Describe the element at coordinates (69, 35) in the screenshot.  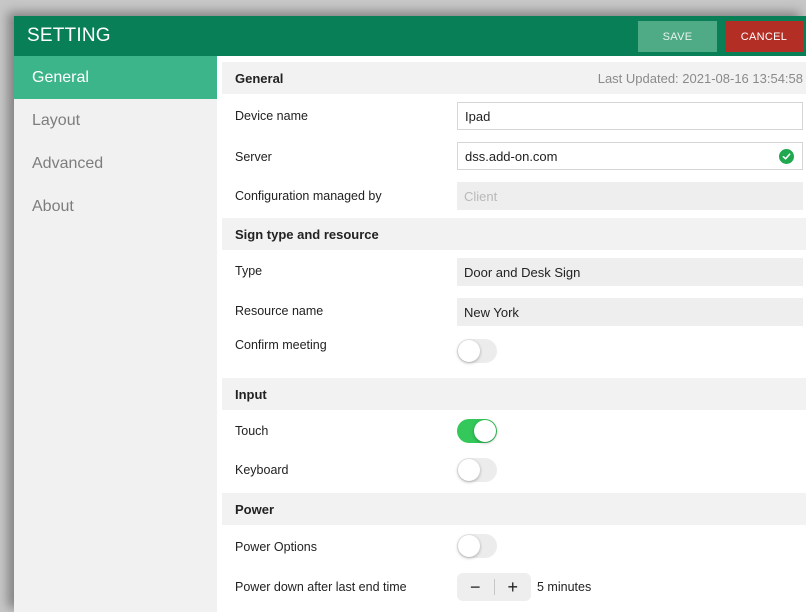
I see `page-title: SETTING` at that location.